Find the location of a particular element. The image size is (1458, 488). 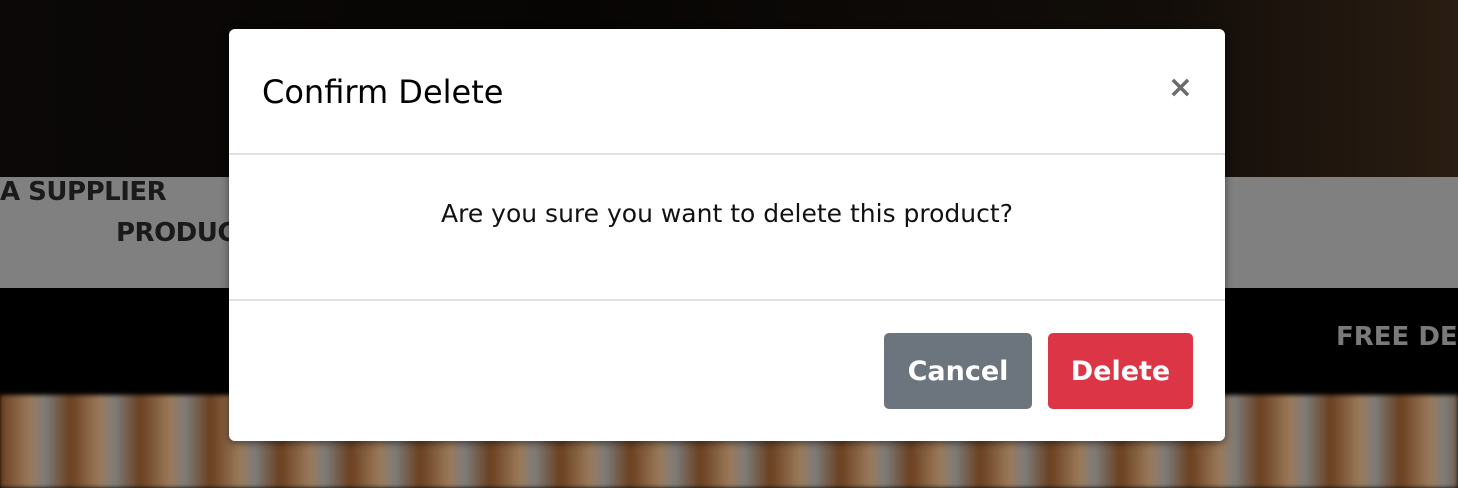

modal-title: Confirm Delete is located at coordinates (383, 92).